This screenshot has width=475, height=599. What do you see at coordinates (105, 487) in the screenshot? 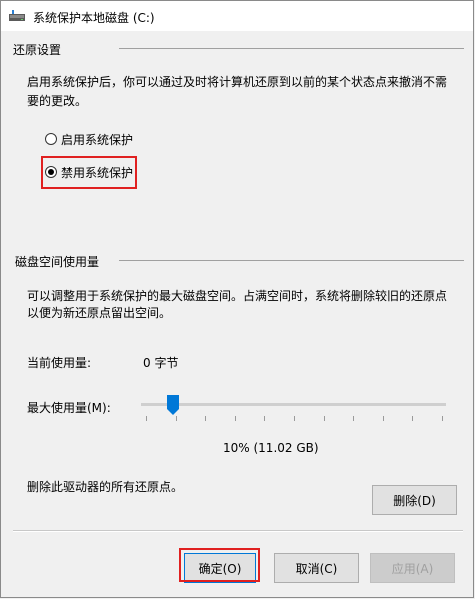
I see `delete-restore-points-text: 删除此驱动器的所有还原点。` at bounding box center [105, 487].